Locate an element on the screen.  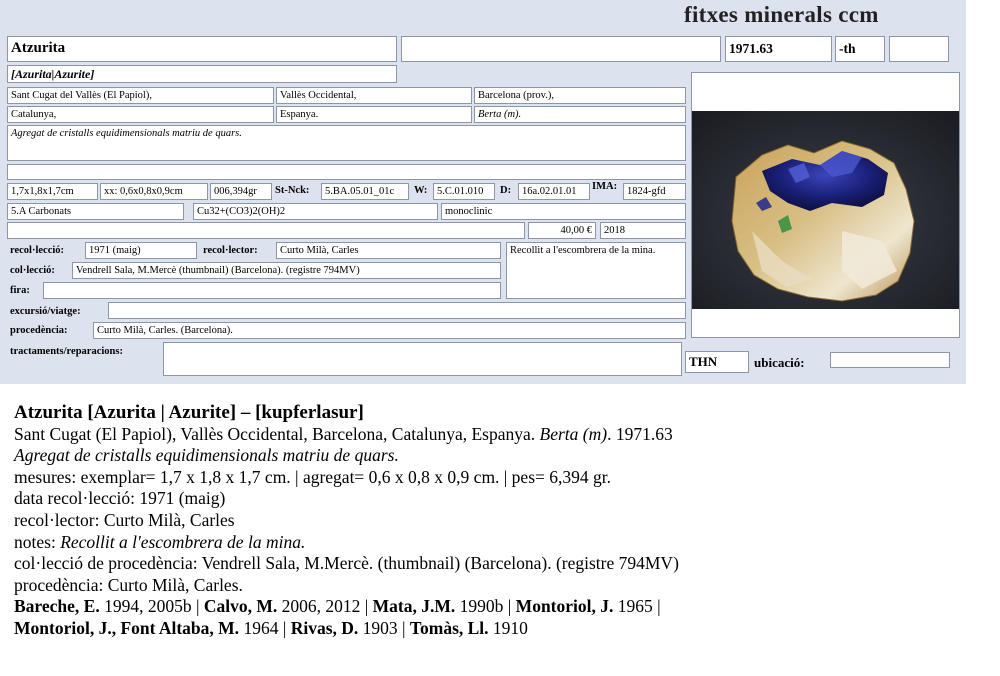
bib-author: Rivas, D. is located at coordinates (324, 627).